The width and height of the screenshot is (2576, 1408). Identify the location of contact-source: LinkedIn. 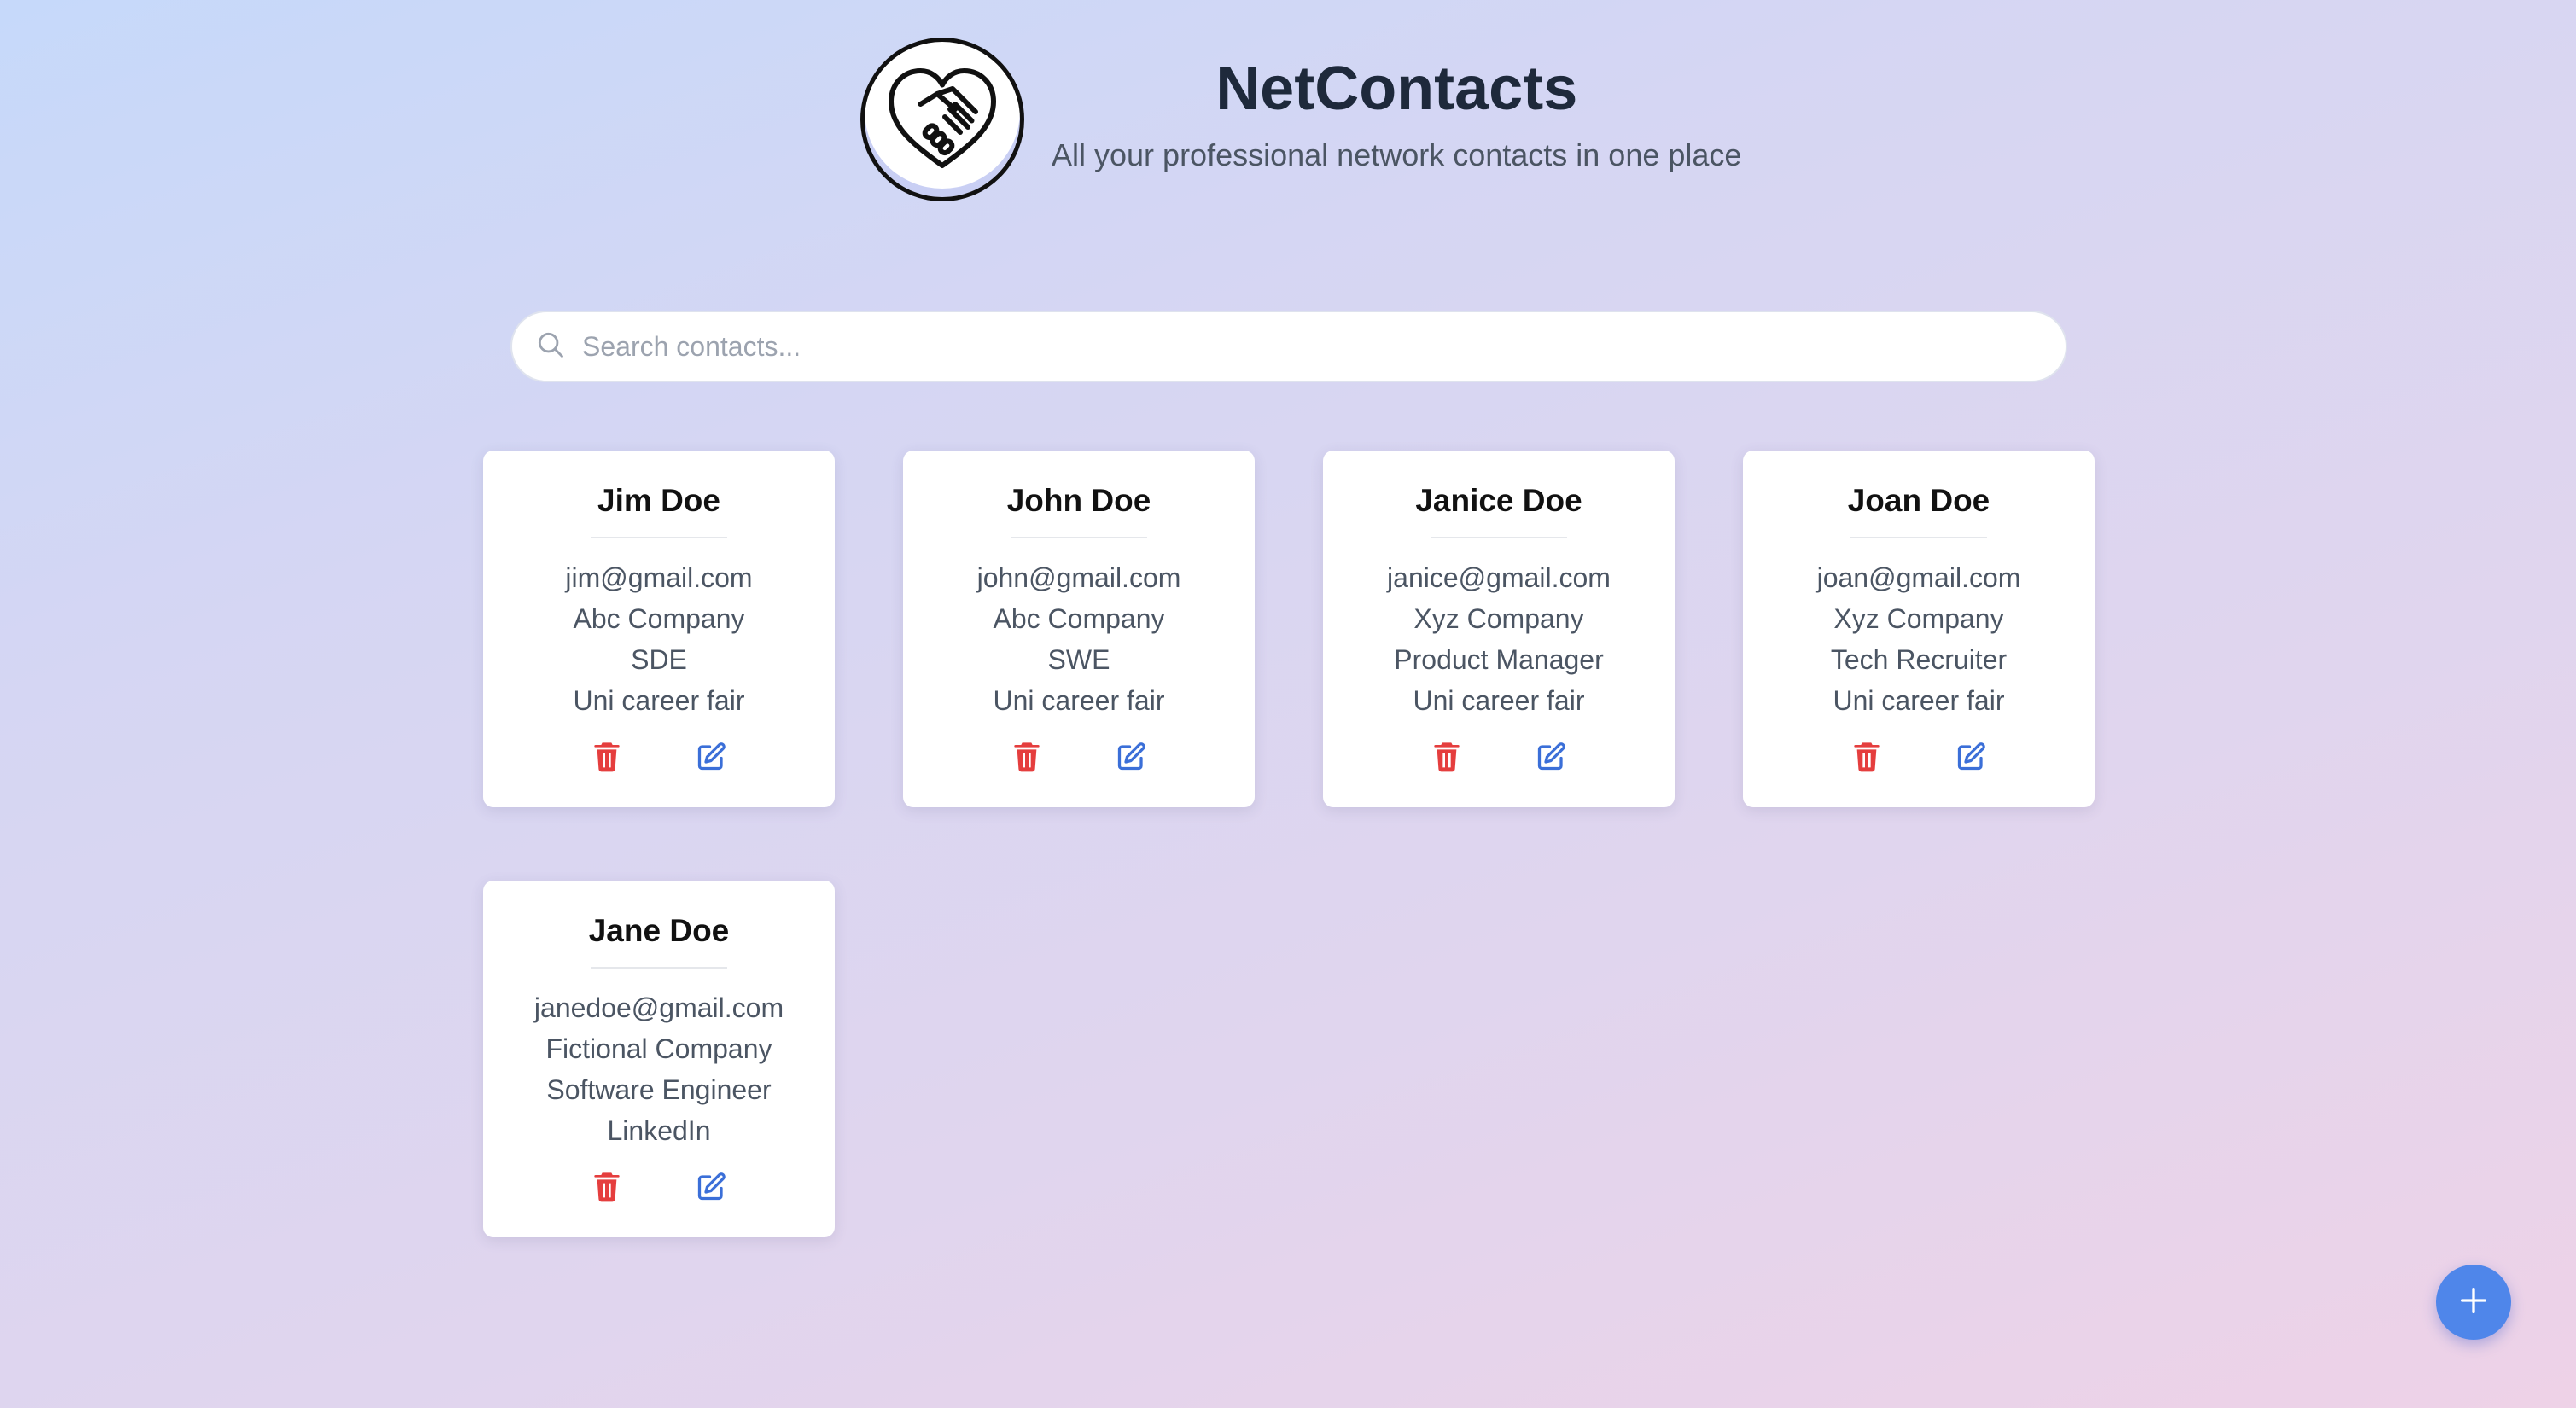
(659, 1130).